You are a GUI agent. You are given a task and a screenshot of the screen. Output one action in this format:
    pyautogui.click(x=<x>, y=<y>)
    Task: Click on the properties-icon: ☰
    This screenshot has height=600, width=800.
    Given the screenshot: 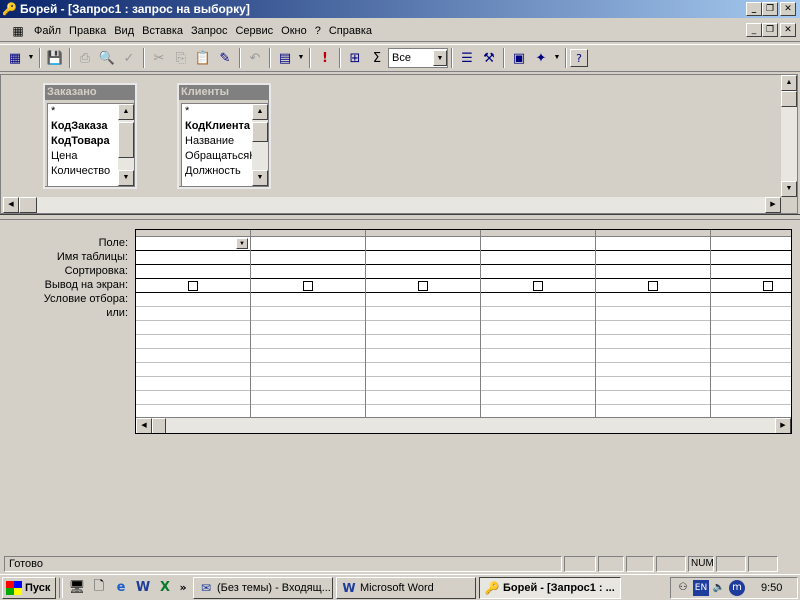 What is the action you would take?
    pyautogui.click(x=467, y=58)
    